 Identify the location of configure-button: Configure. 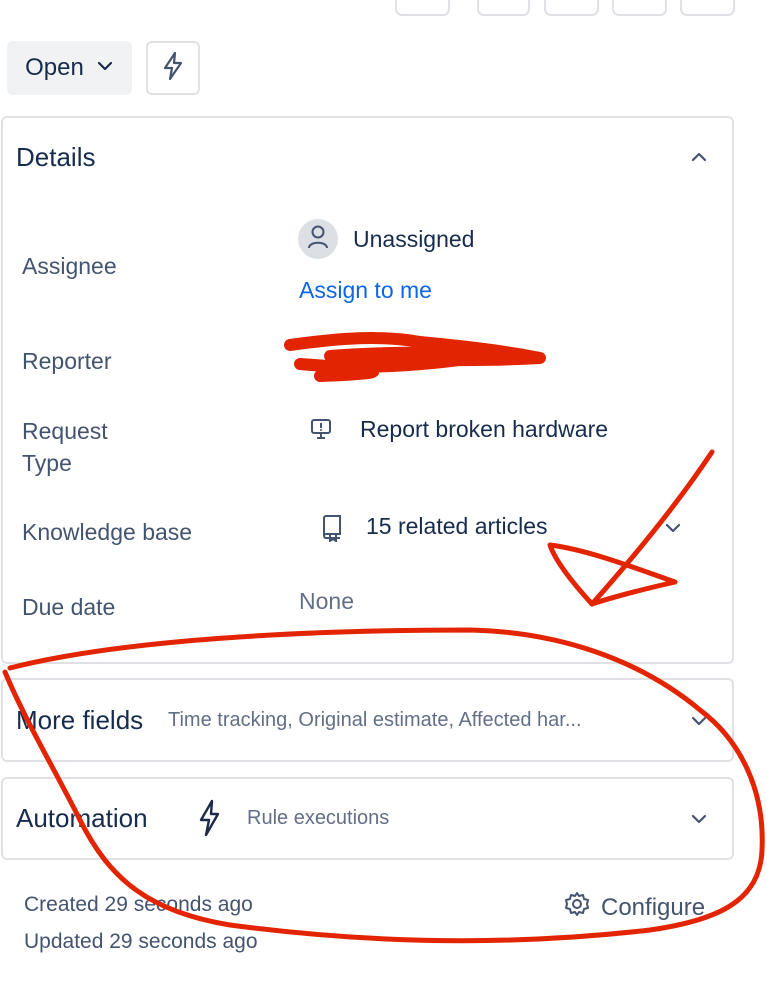
(634, 907).